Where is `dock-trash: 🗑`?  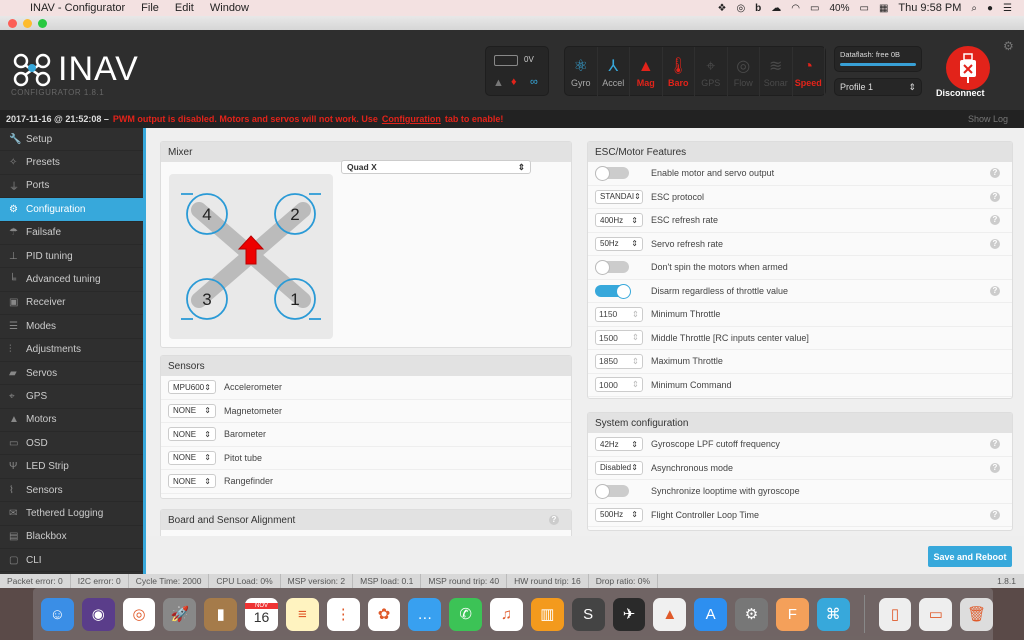
dock-trash: 🗑 is located at coordinates (977, 614).